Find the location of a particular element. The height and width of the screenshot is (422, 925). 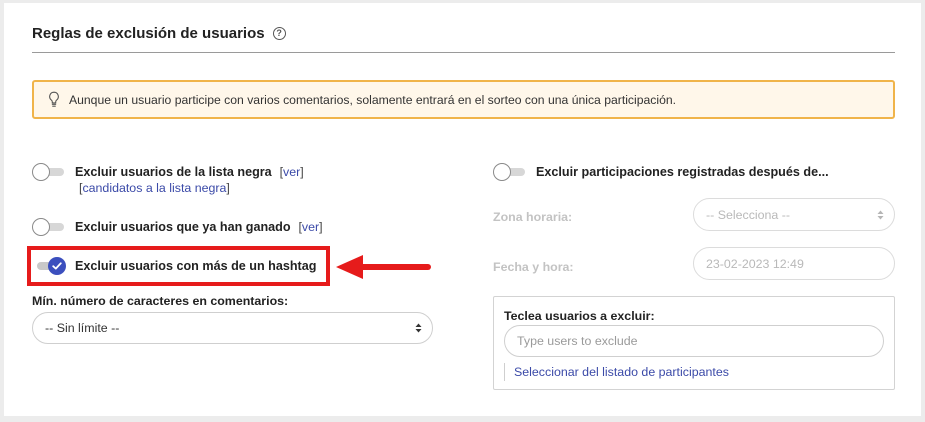

blacklist-candidates-link: candidatos a la lista negra is located at coordinates (154, 188).